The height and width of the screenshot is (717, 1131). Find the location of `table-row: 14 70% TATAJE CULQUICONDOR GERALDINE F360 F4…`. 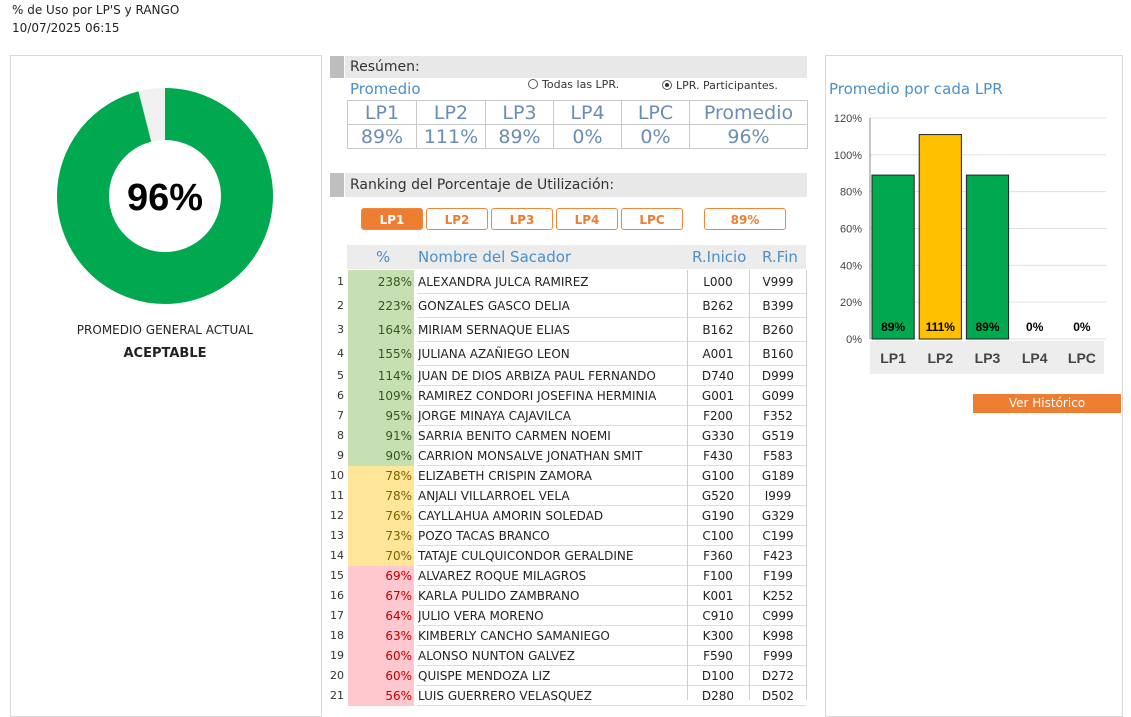

table-row: 14 70% TATAJE CULQUICONDOR GERALDINE F360 F4… is located at coordinates (568, 556).